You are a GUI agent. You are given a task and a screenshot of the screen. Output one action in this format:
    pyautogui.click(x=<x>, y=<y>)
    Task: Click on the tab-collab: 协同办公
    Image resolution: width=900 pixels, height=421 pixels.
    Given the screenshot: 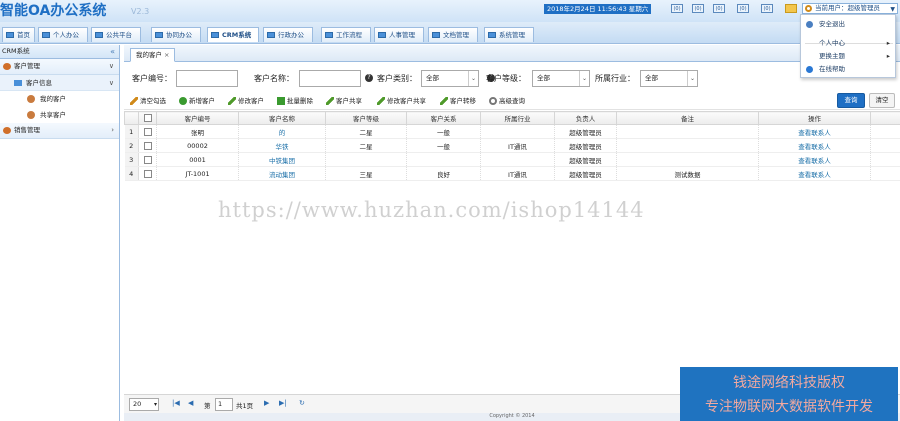 What is the action you would take?
    pyautogui.click(x=176, y=34)
    